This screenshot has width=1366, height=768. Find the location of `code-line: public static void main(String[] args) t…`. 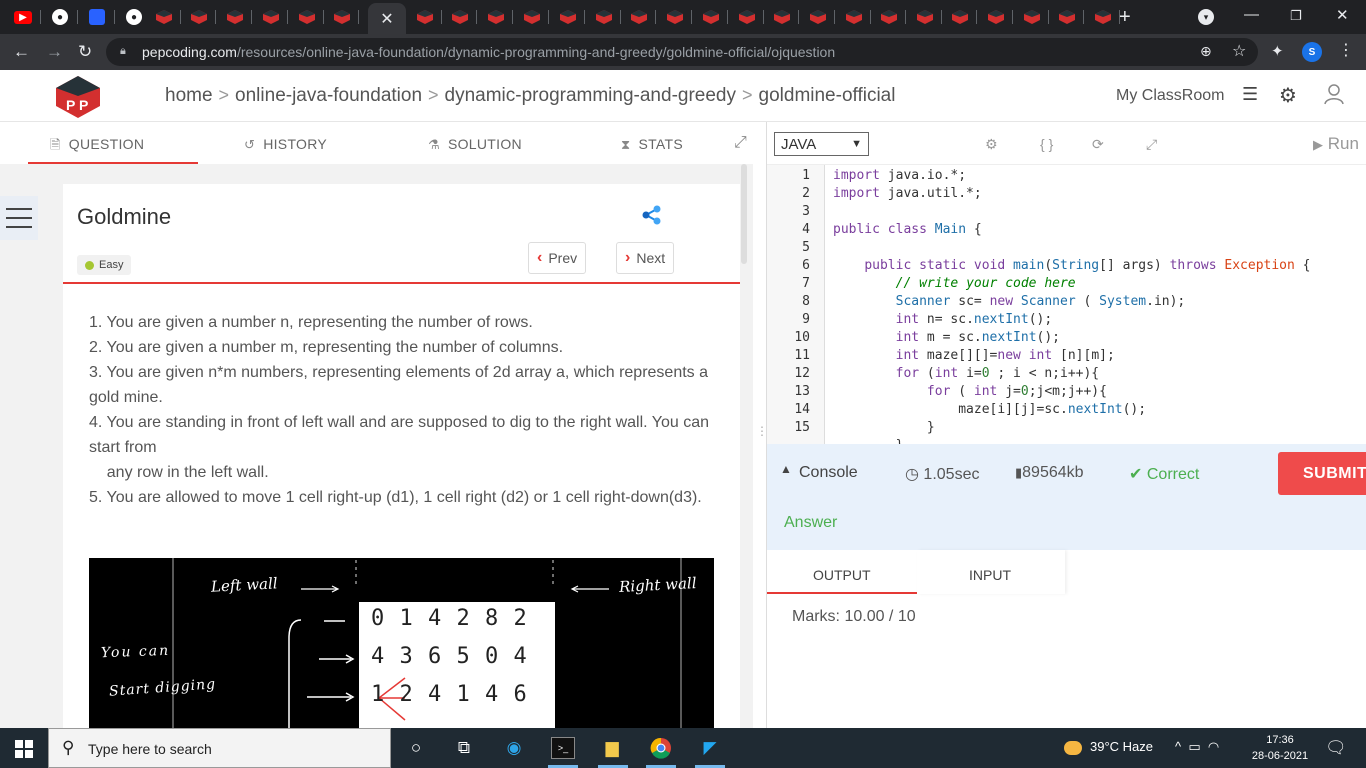

code-line: public static void main(String[] args) t… is located at coordinates (1087, 265).